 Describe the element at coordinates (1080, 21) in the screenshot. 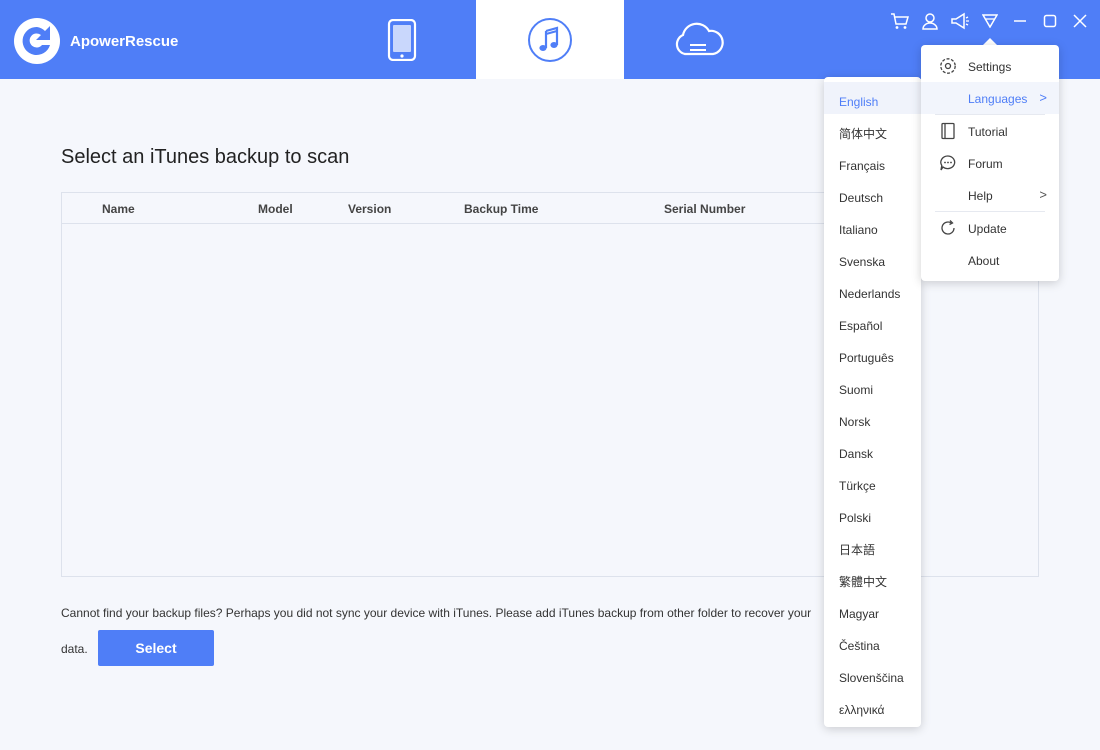

I see `close-icon` at that location.